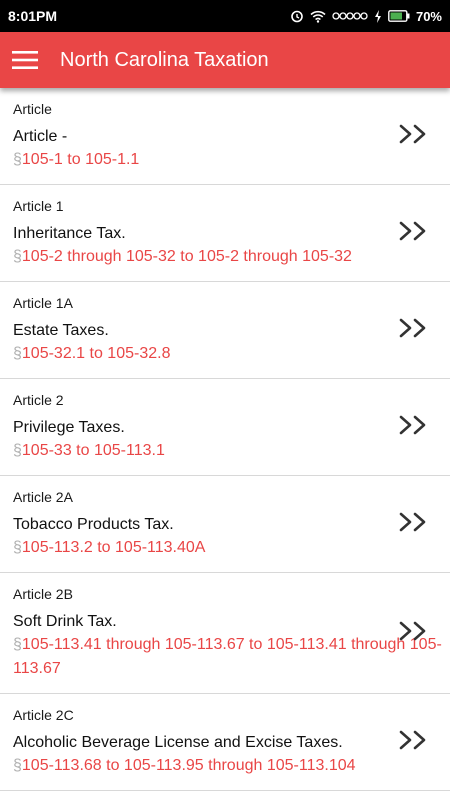 The height and width of the screenshot is (800, 450). Describe the element at coordinates (378, 16) in the screenshot. I see `charging-icon` at that location.